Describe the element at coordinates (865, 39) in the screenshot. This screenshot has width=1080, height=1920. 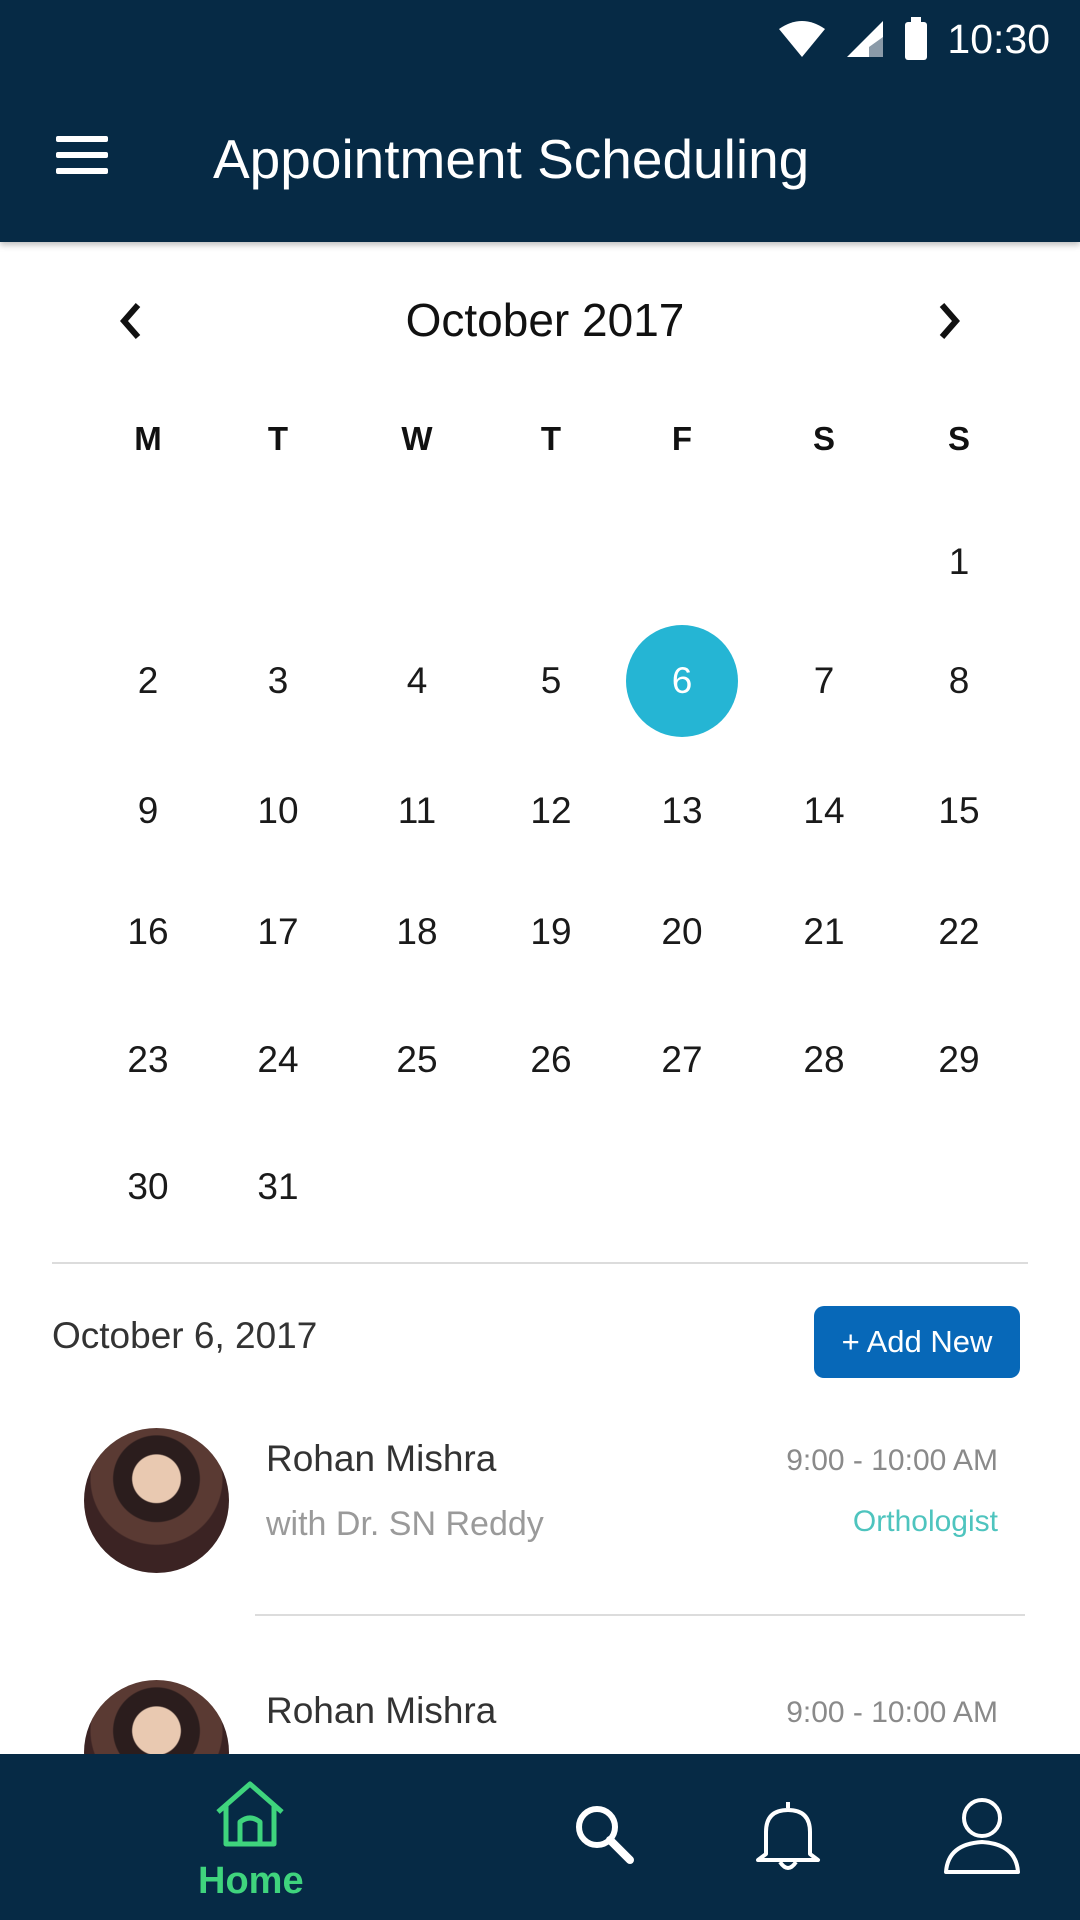
I see `signal-icon` at that location.